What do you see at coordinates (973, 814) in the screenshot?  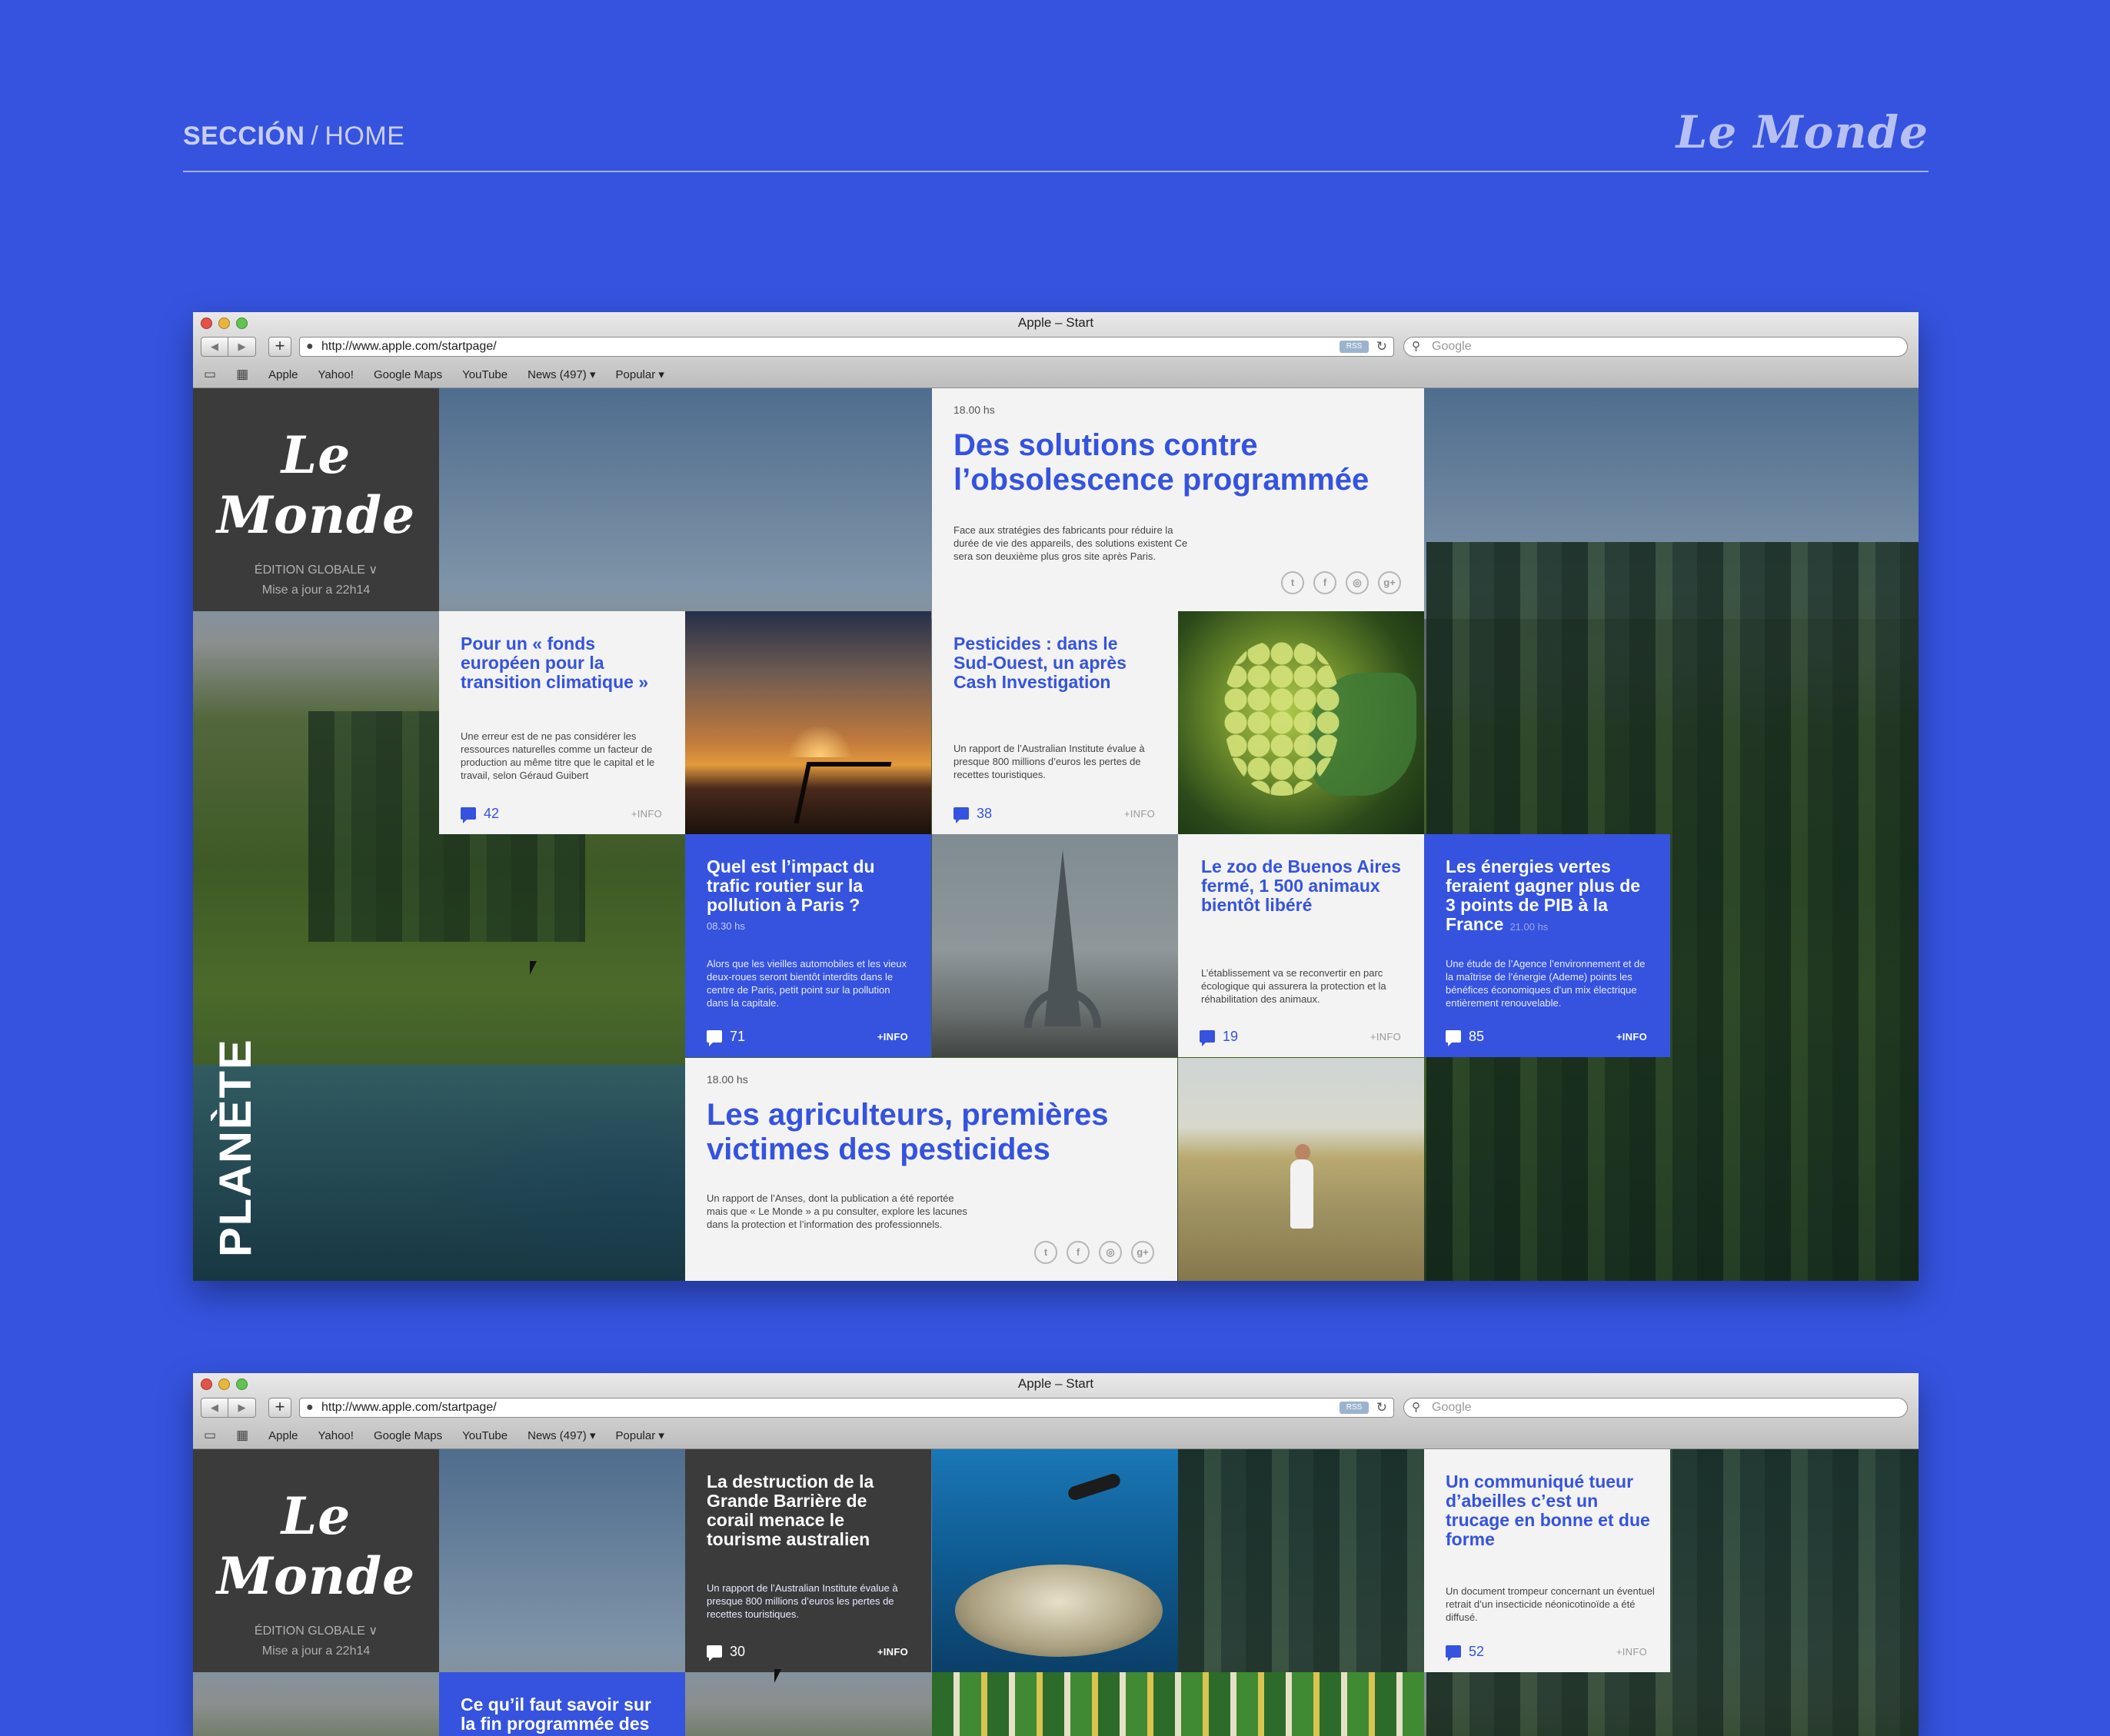 I see `comments-link: 38` at bounding box center [973, 814].